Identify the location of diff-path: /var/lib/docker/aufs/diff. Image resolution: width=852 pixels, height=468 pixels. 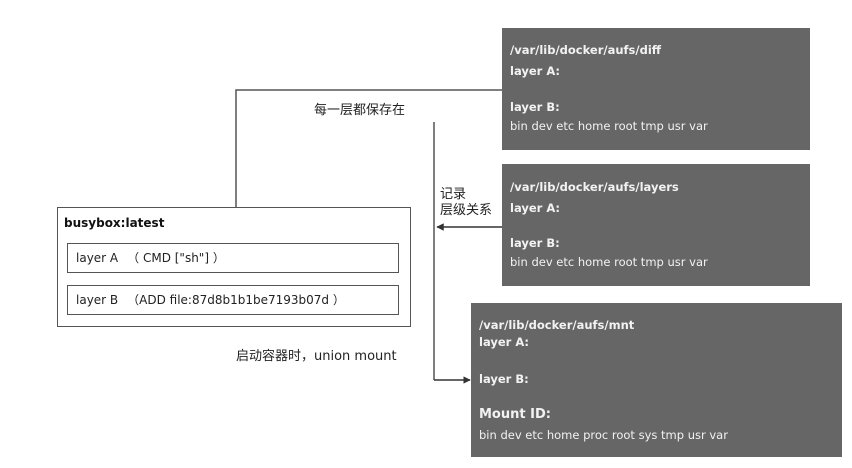
(586, 50).